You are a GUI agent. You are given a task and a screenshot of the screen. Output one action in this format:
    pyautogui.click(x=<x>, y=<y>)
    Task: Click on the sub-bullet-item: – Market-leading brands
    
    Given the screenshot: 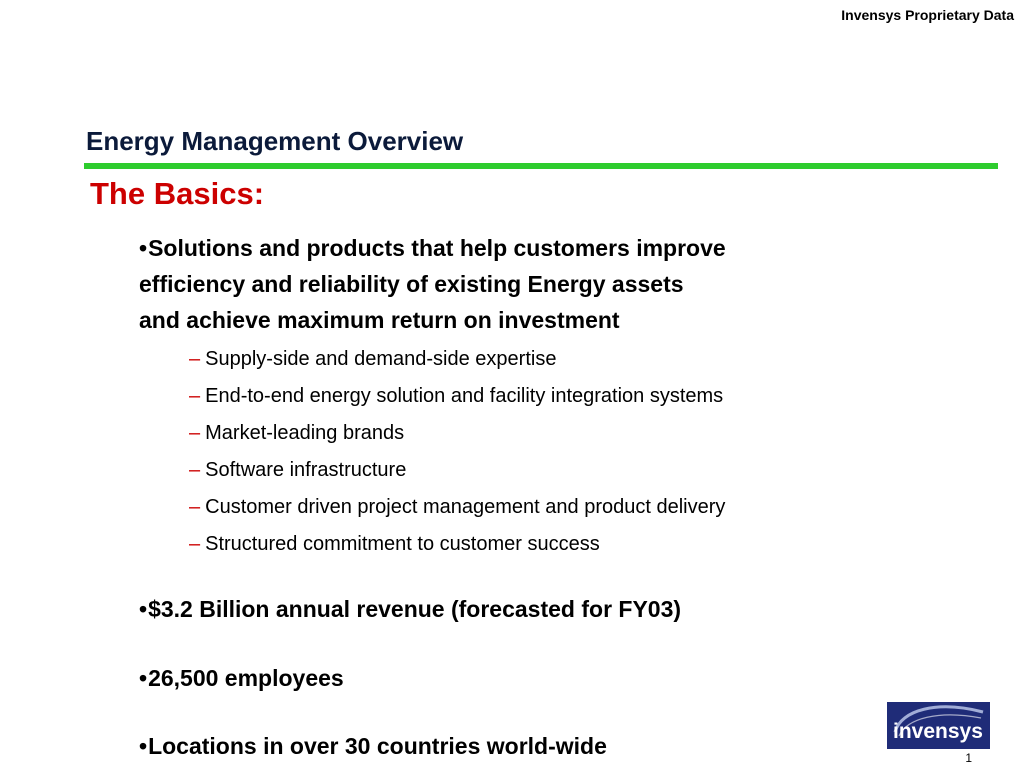 What is the action you would take?
    pyautogui.click(x=457, y=433)
    